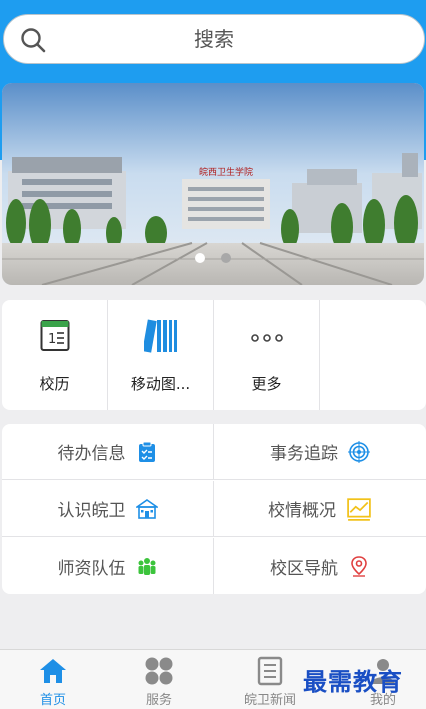 The width and height of the screenshot is (426, 709). Describe the element at coordinates (91, 454) in the screenshot. I see `info-label: 待办信息` at that location.